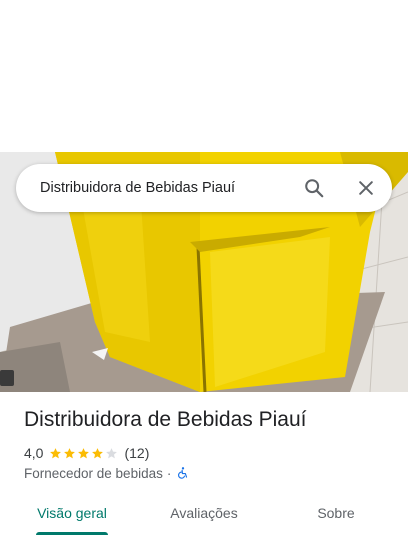 This screenshot has height=544, width=408. I want to click on search-bar: Distribuidora de Bebidas Piauí, so click(204, 188).